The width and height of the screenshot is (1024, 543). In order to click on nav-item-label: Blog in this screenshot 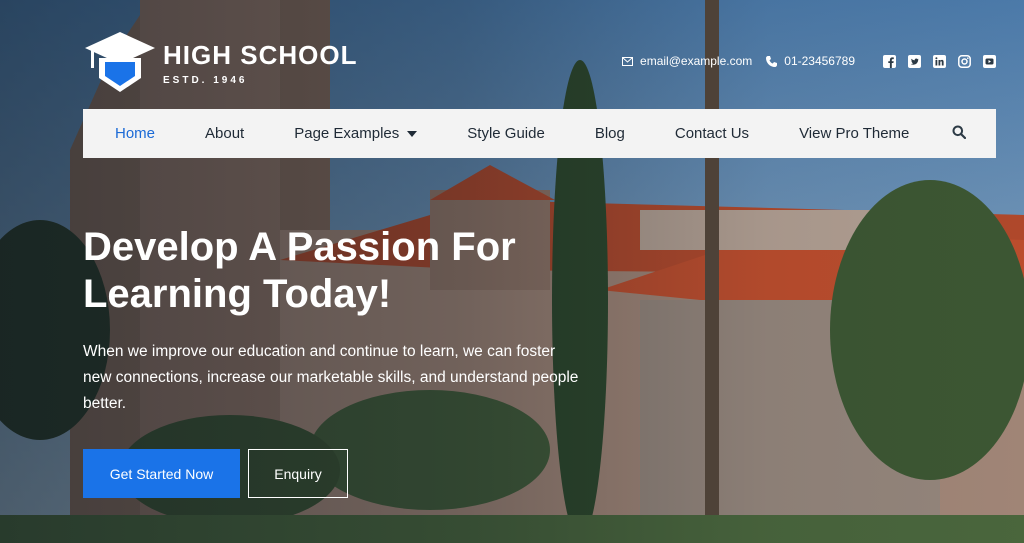, I will do `click(609, 133)`.